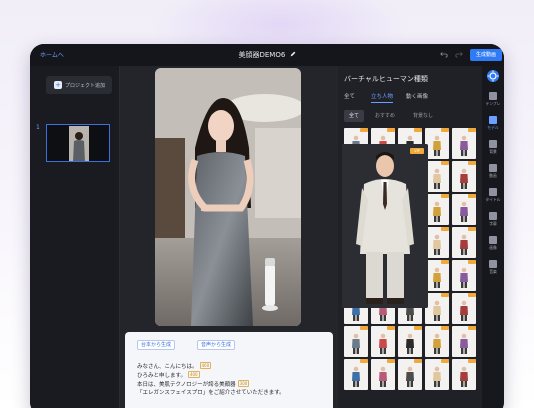 The width and height of the screenshot is (534, 408). What do you see at coordinates (174, 366) in the screenshot?
I see `script-line: みなさん、こんにちは。 400` at bounding box center [174, 366].